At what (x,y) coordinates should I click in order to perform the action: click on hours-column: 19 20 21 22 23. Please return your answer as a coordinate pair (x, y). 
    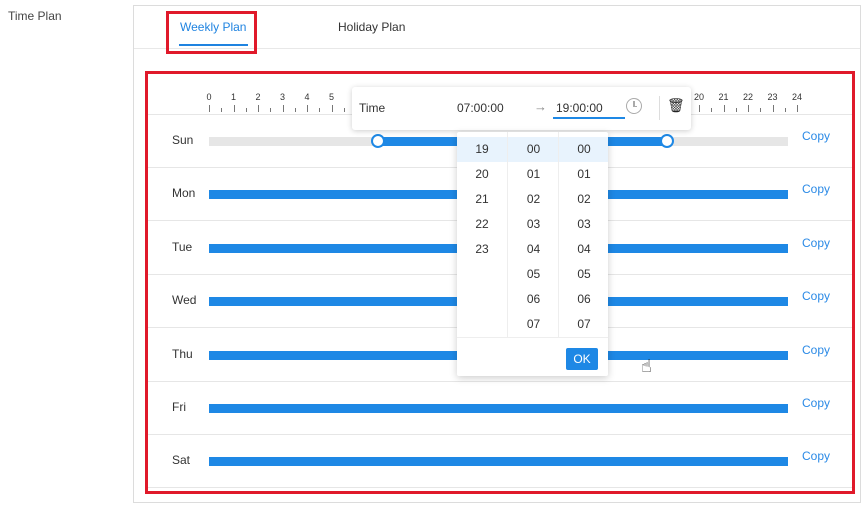
    Looking at the image, I should click on (482, 234).